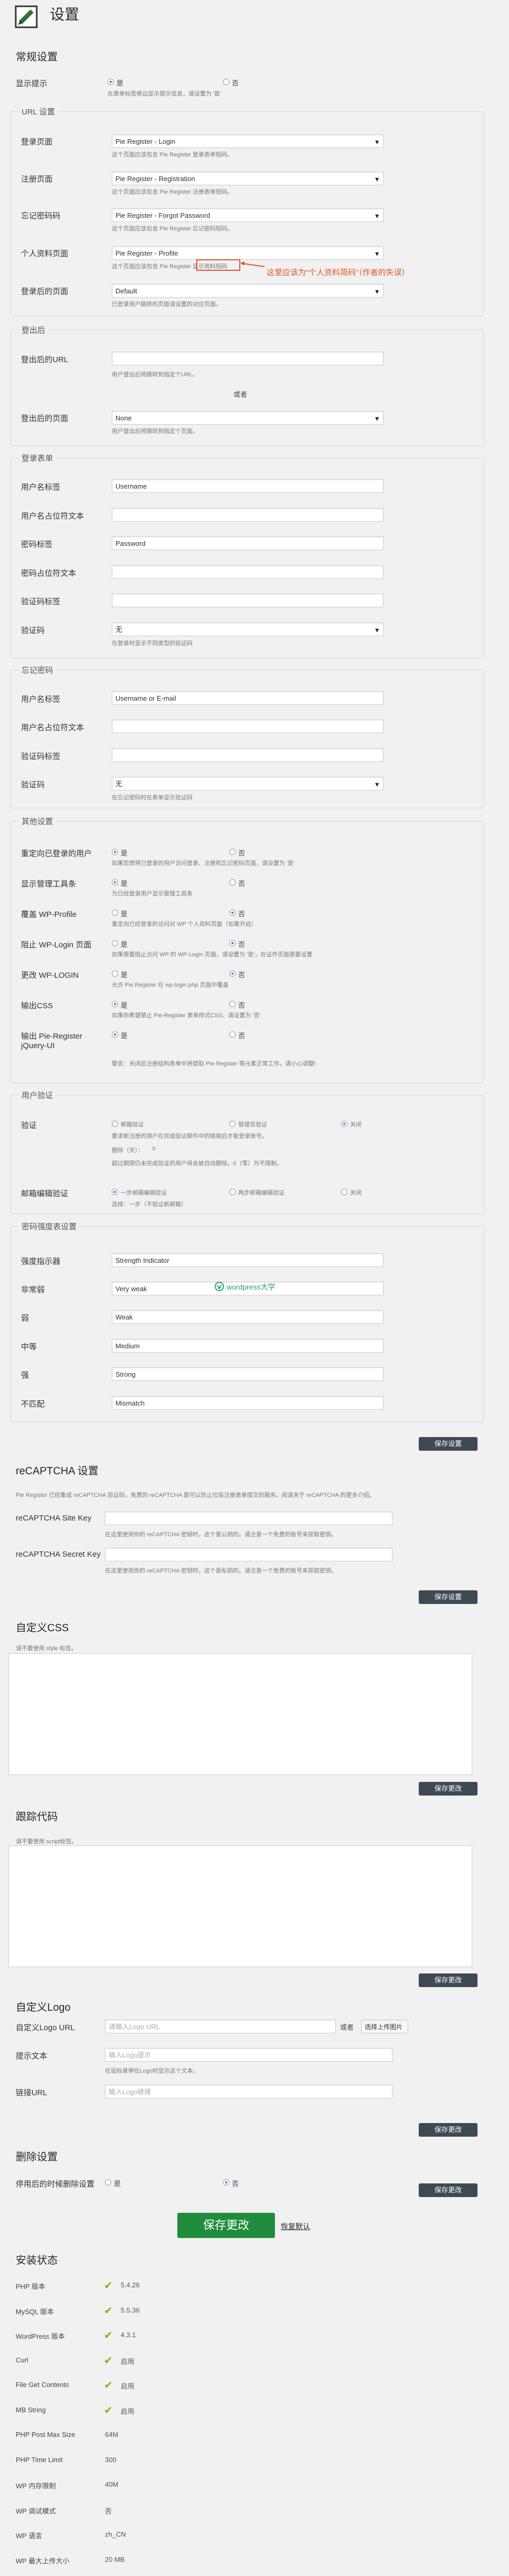 The image size is (509, 2576). I want to click on save-settings-button-2: 保存设置, so click(449, 1597).